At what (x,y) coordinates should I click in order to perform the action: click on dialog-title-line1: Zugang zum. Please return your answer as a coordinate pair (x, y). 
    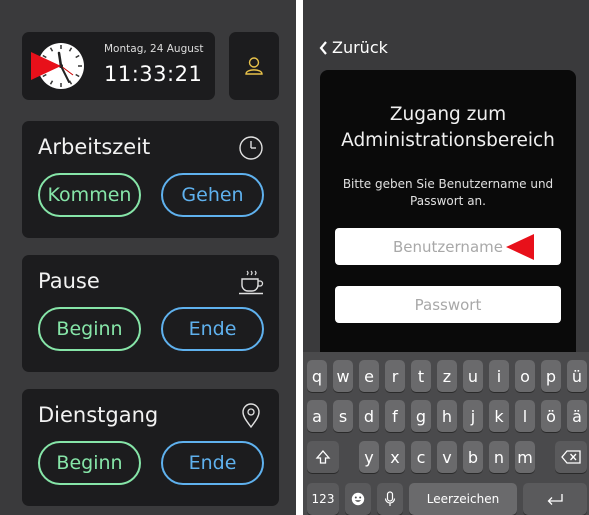
    Looking at the image, I should click on (448, 114).